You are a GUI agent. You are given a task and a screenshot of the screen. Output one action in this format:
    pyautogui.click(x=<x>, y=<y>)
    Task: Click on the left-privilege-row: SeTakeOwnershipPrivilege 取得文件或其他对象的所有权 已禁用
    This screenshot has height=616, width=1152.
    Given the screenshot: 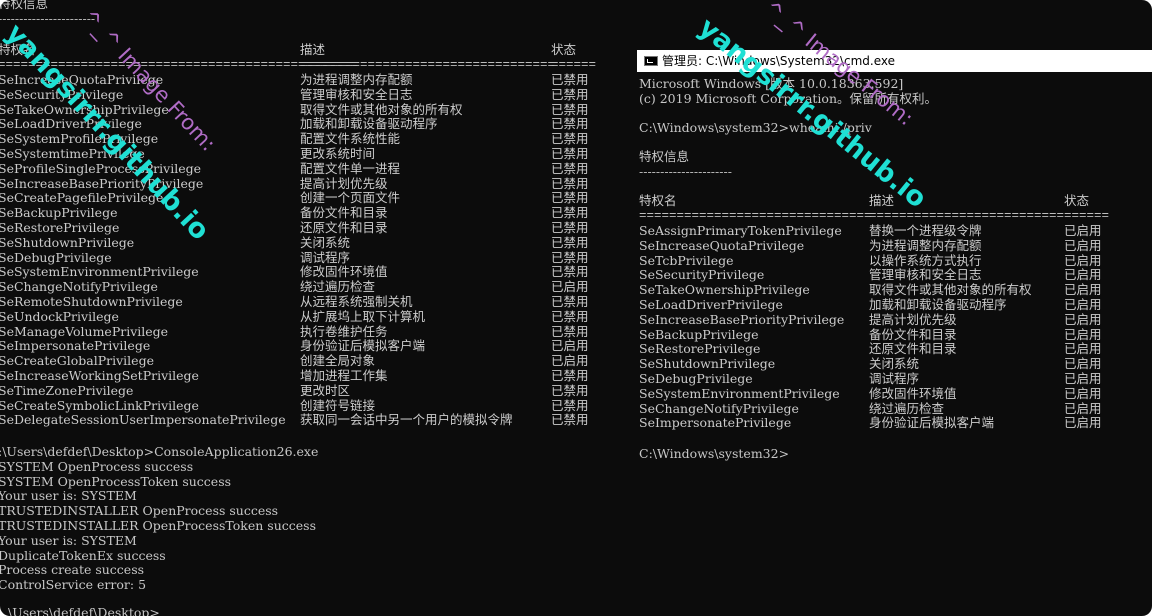 What is the action you would take?
    pyautogui.click(x=305, y=109)
    